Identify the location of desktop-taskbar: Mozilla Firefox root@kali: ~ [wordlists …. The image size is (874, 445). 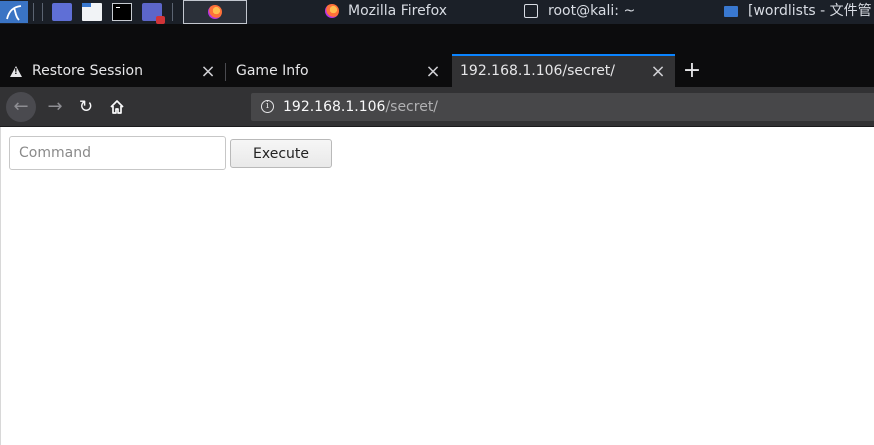
(437, 12).